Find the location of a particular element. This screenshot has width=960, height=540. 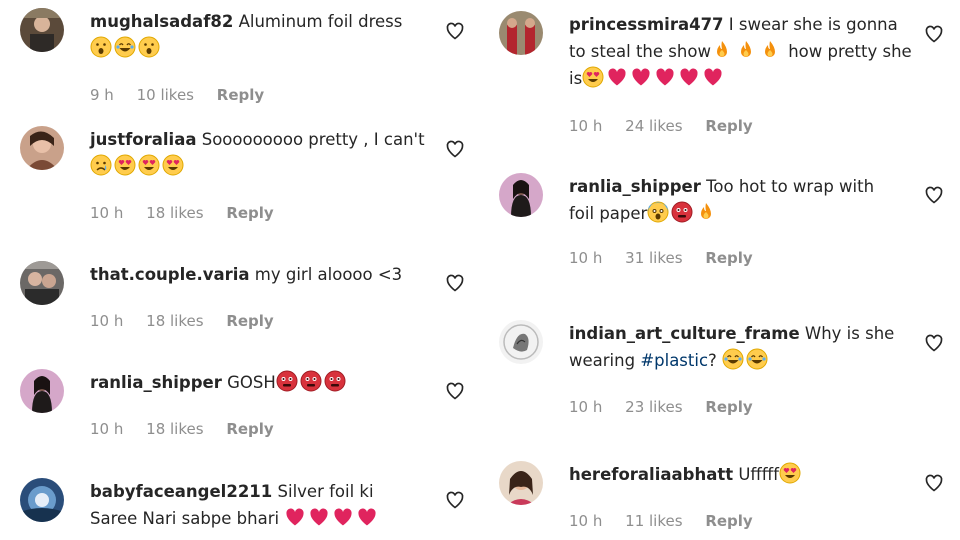

comment-meta: 9 h 10 likes Reply is located at coordinates (186, 95).